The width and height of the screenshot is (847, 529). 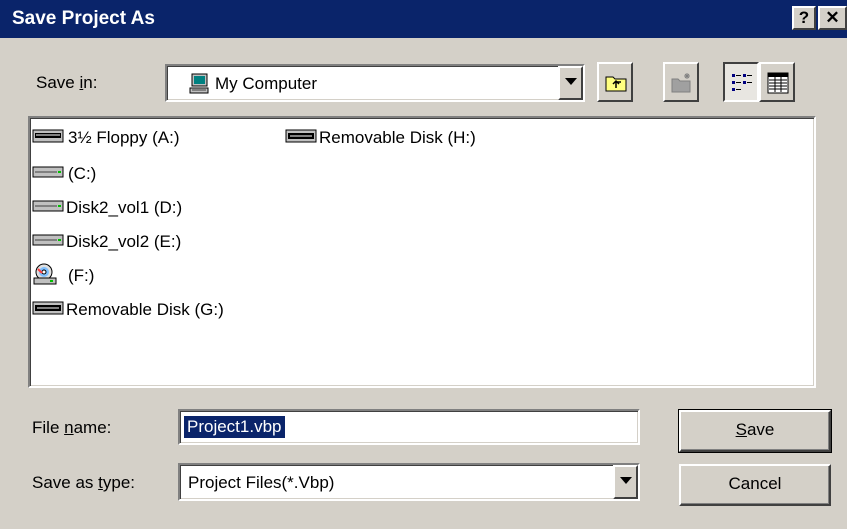 I want to click on close-button: ✕, so click(x=832, y=18).